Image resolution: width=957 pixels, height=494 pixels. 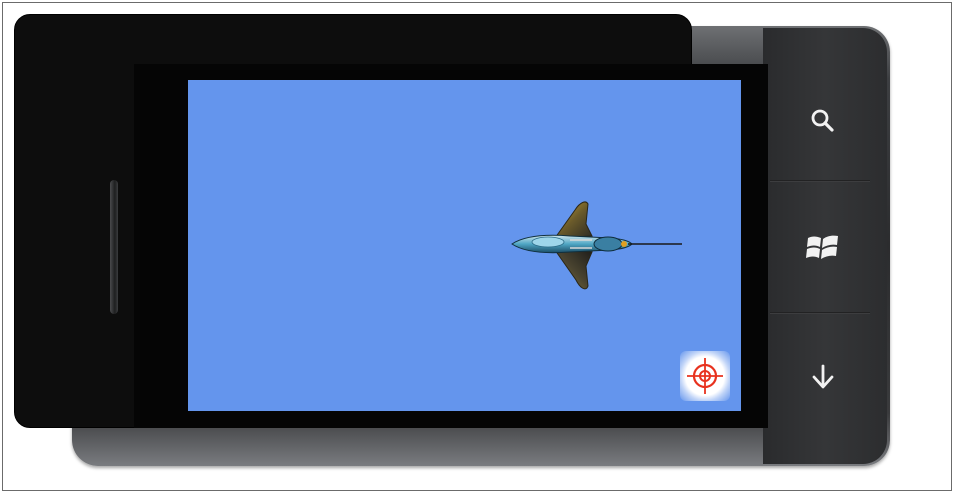 I want to click on start-button, so click(x=823, y=248).